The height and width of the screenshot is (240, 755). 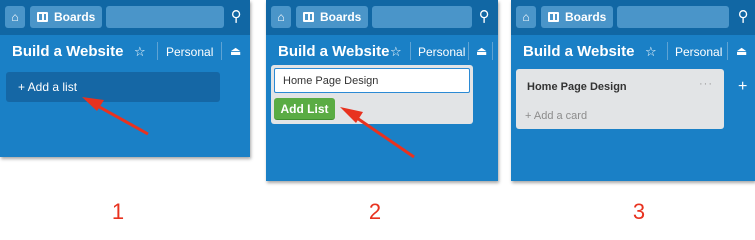 What do you see at coordinates (375, 211) in the screenshot?
I see `step-label-2: 2` at bounding box center [375, 211].